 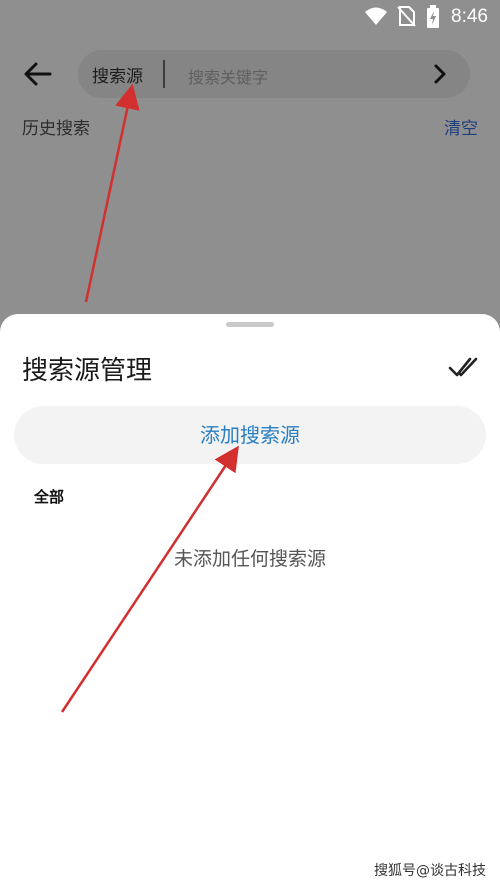 I want to click on status-bar: 8:46, so click(x=250, y=18).